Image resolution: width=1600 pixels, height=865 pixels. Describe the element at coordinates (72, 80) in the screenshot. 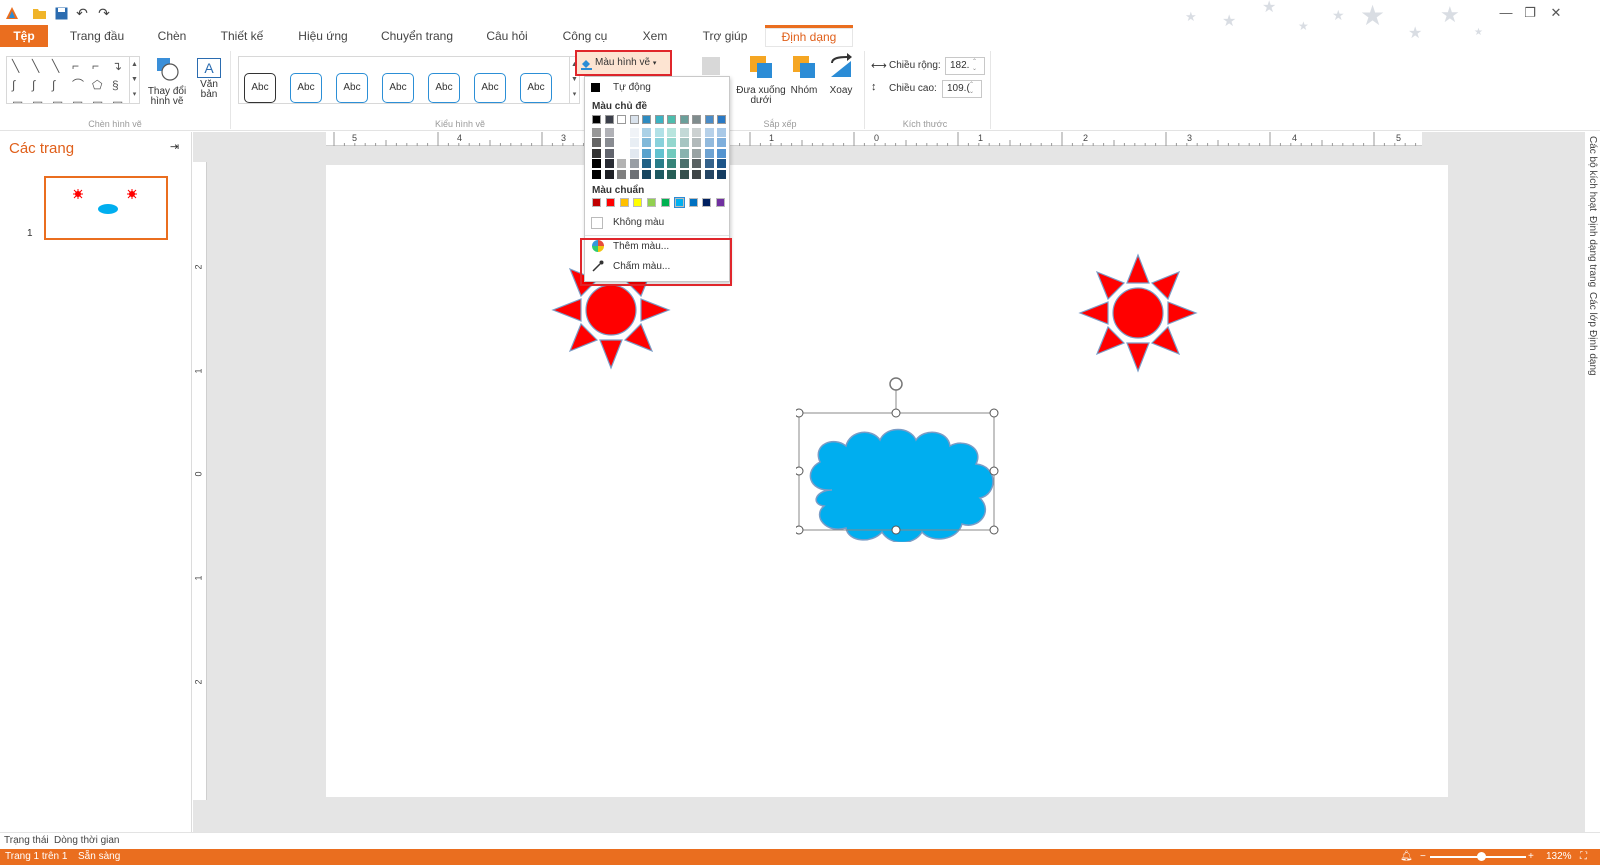

I see `shape-gallery: ╲ ╲ ╲ ⌐ ⌐ ↴ ∫ ∫ ∫ ⌒ ⬠ § ▭ ▭ ▭ ▭ ▭ ▭` at that location.